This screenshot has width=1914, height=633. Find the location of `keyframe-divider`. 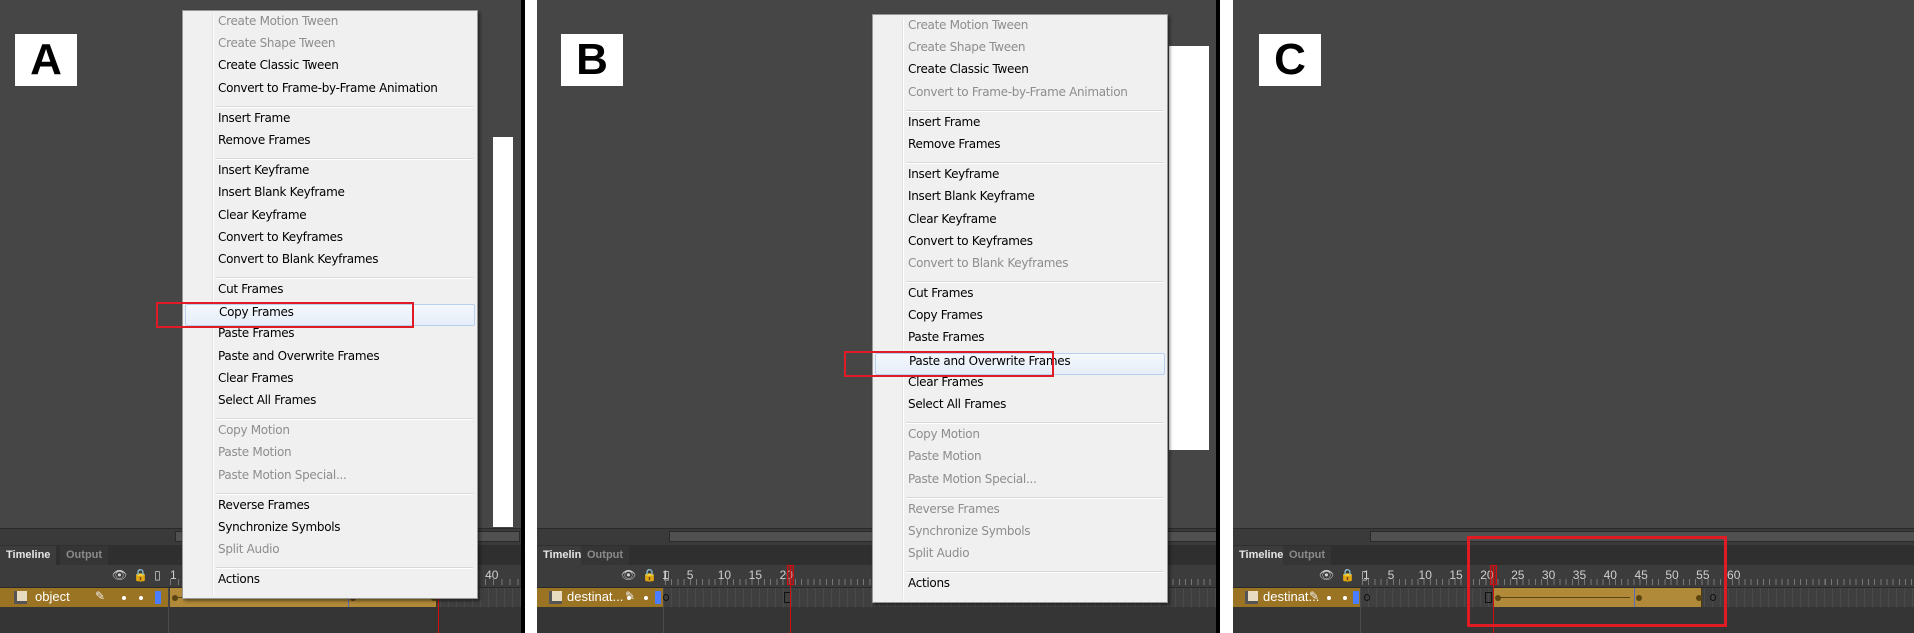

keyframe-divider is located at coordinates (1635, 597).